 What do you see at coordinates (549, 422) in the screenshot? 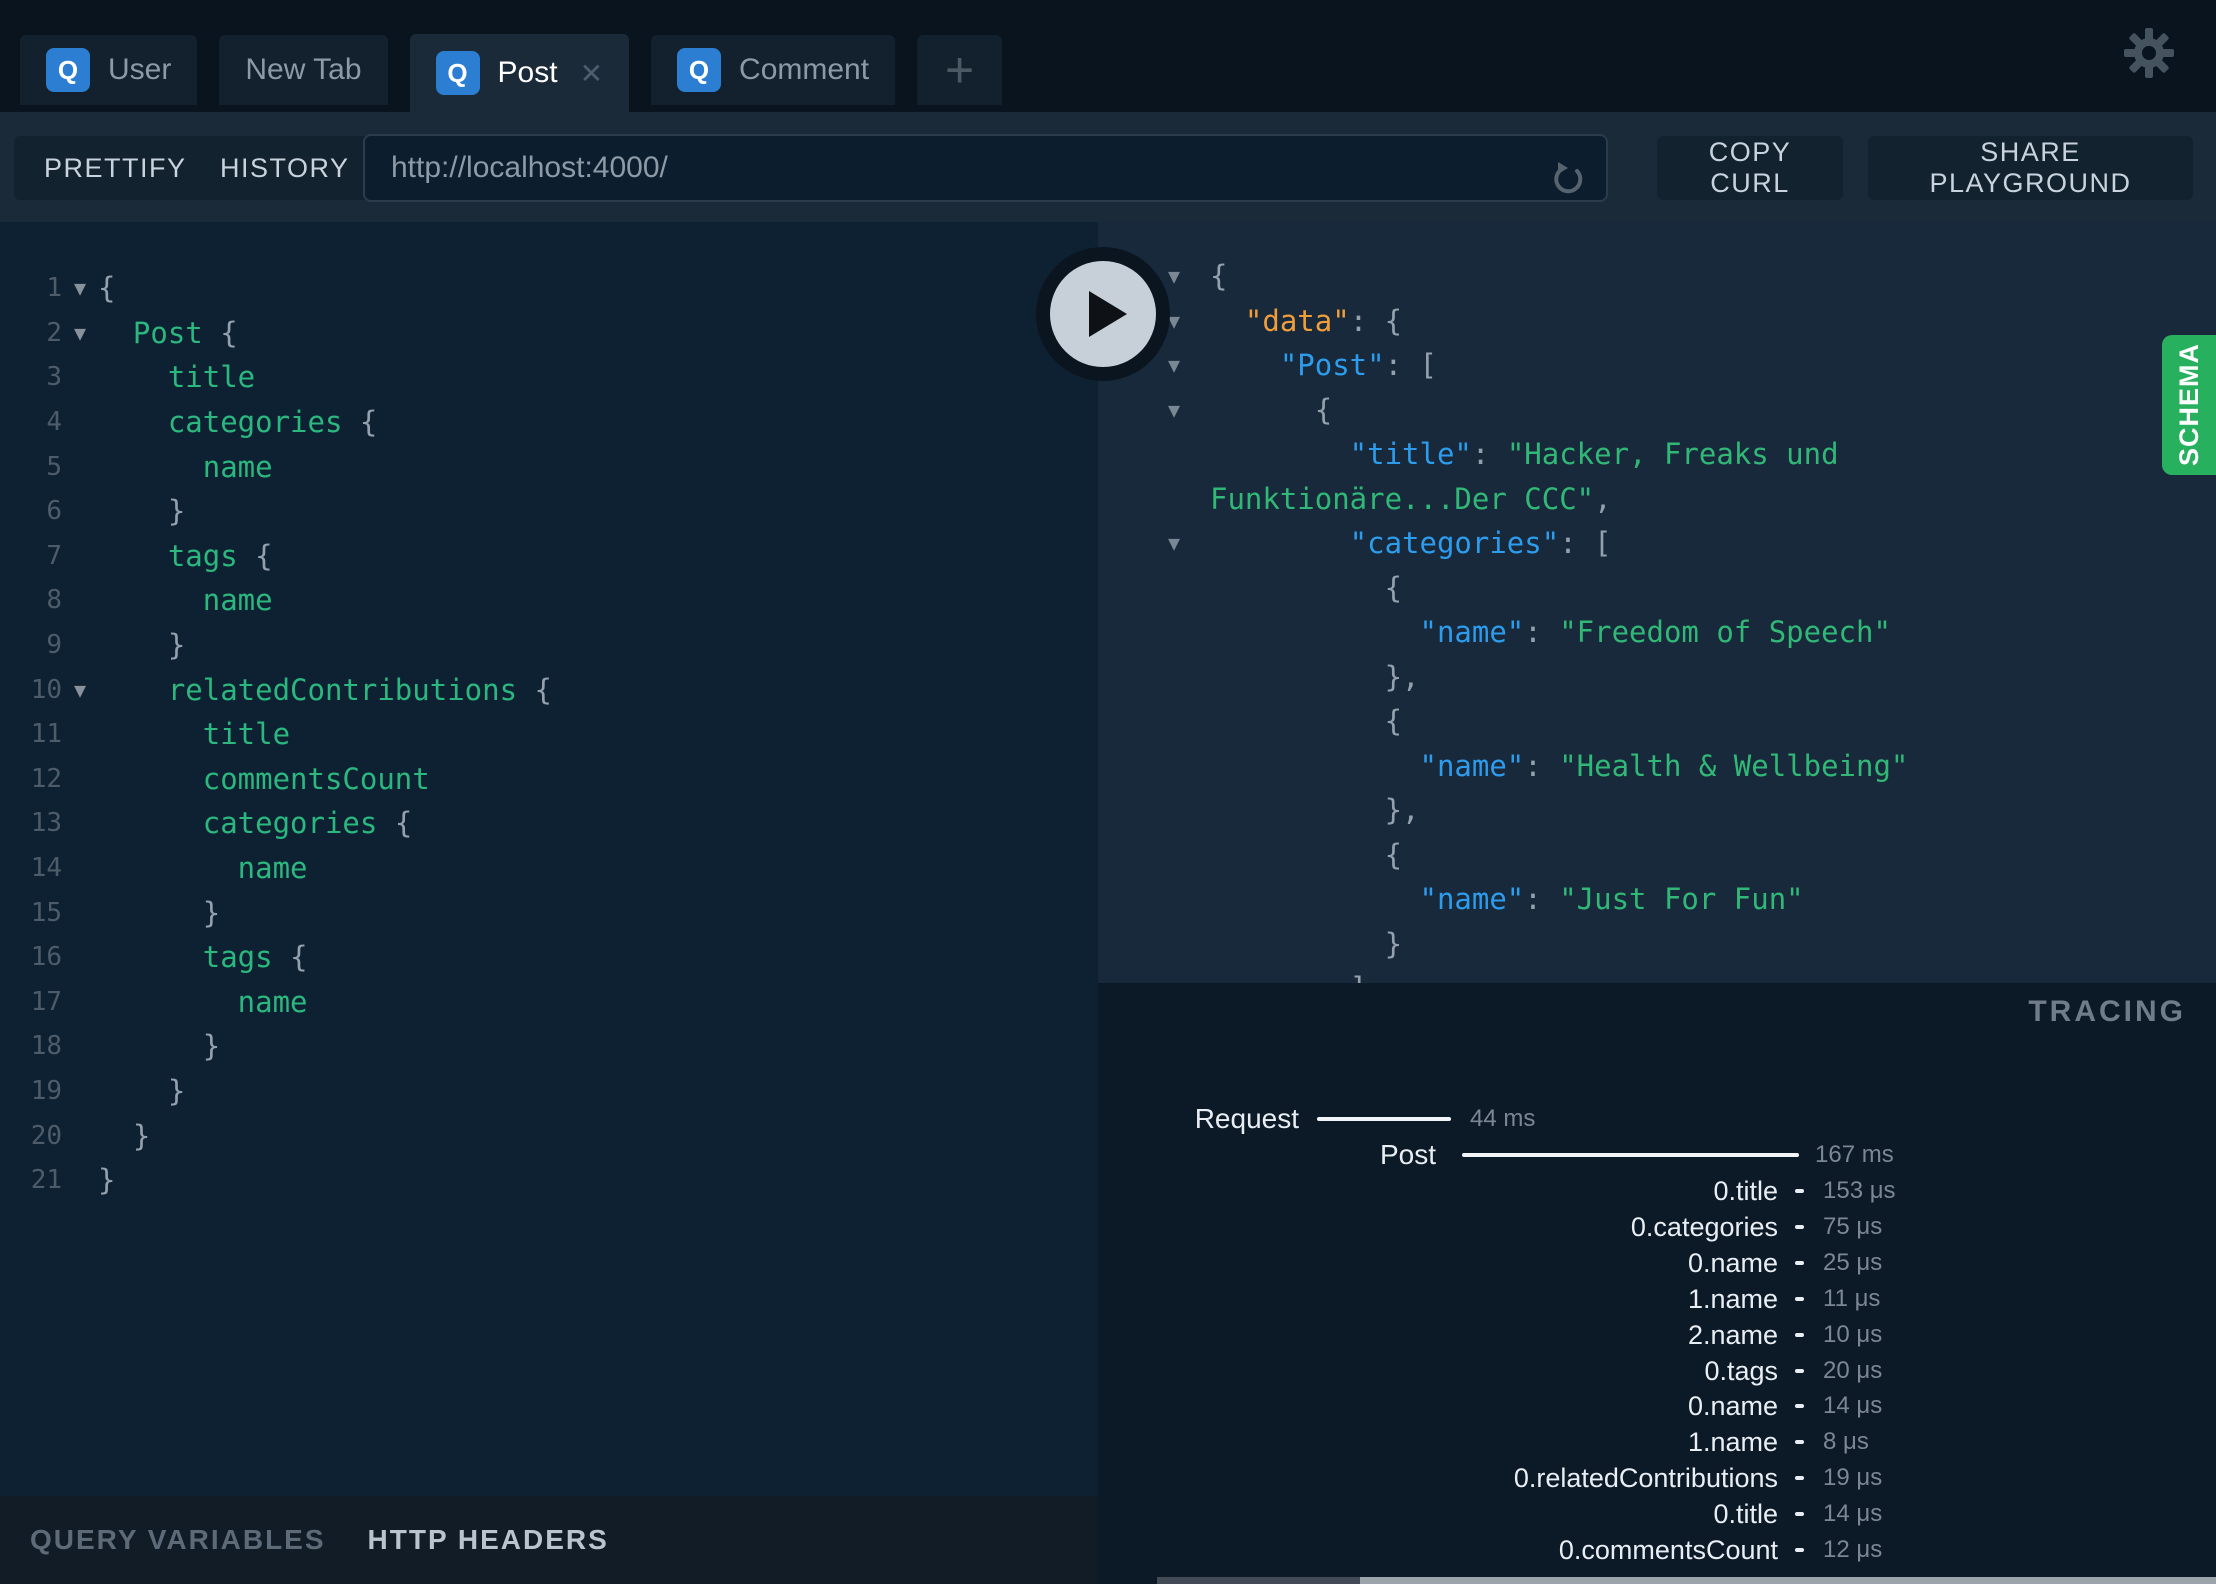
I see `query-line: 4 categories {` at bounding box center [549, 422].